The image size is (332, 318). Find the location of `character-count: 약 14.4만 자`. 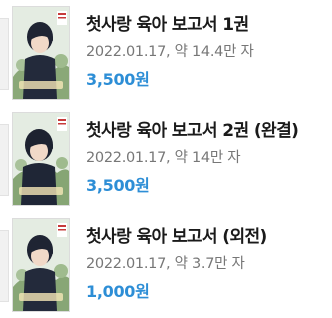

character-count: 약 14.4만 자 is located at coordinates (214, 52).